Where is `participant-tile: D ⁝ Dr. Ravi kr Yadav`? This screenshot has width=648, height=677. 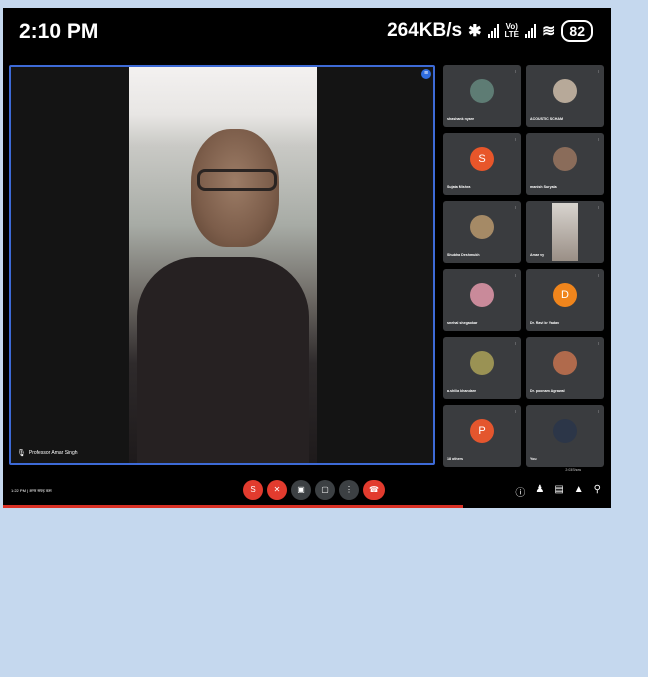 participant-tile: D ⁝ Dr. Ravi kr Yadav is located at coordinates (565, 300).